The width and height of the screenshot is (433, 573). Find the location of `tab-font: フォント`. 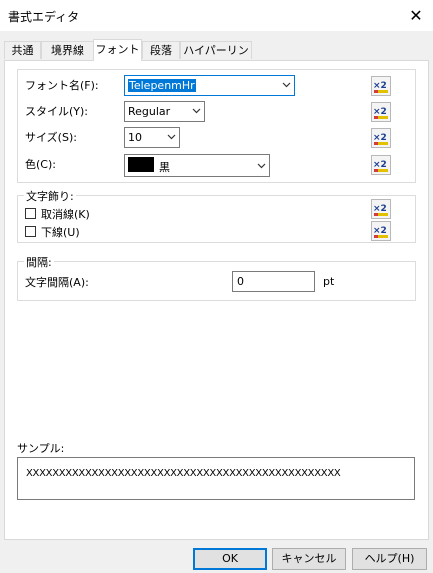

tab-font: フォント is located at coordinates (117, 50).